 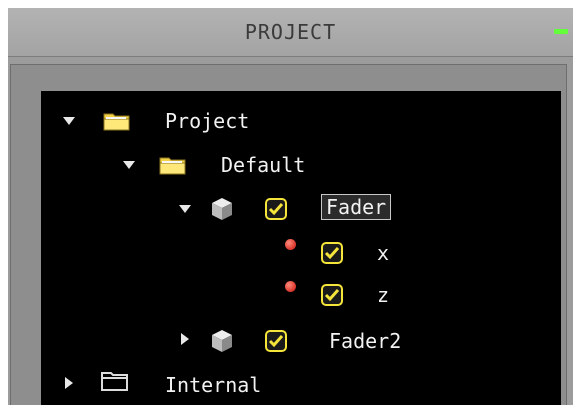 I want to click on tree-item-fader2: Fader2, so click(x=301, y=341).